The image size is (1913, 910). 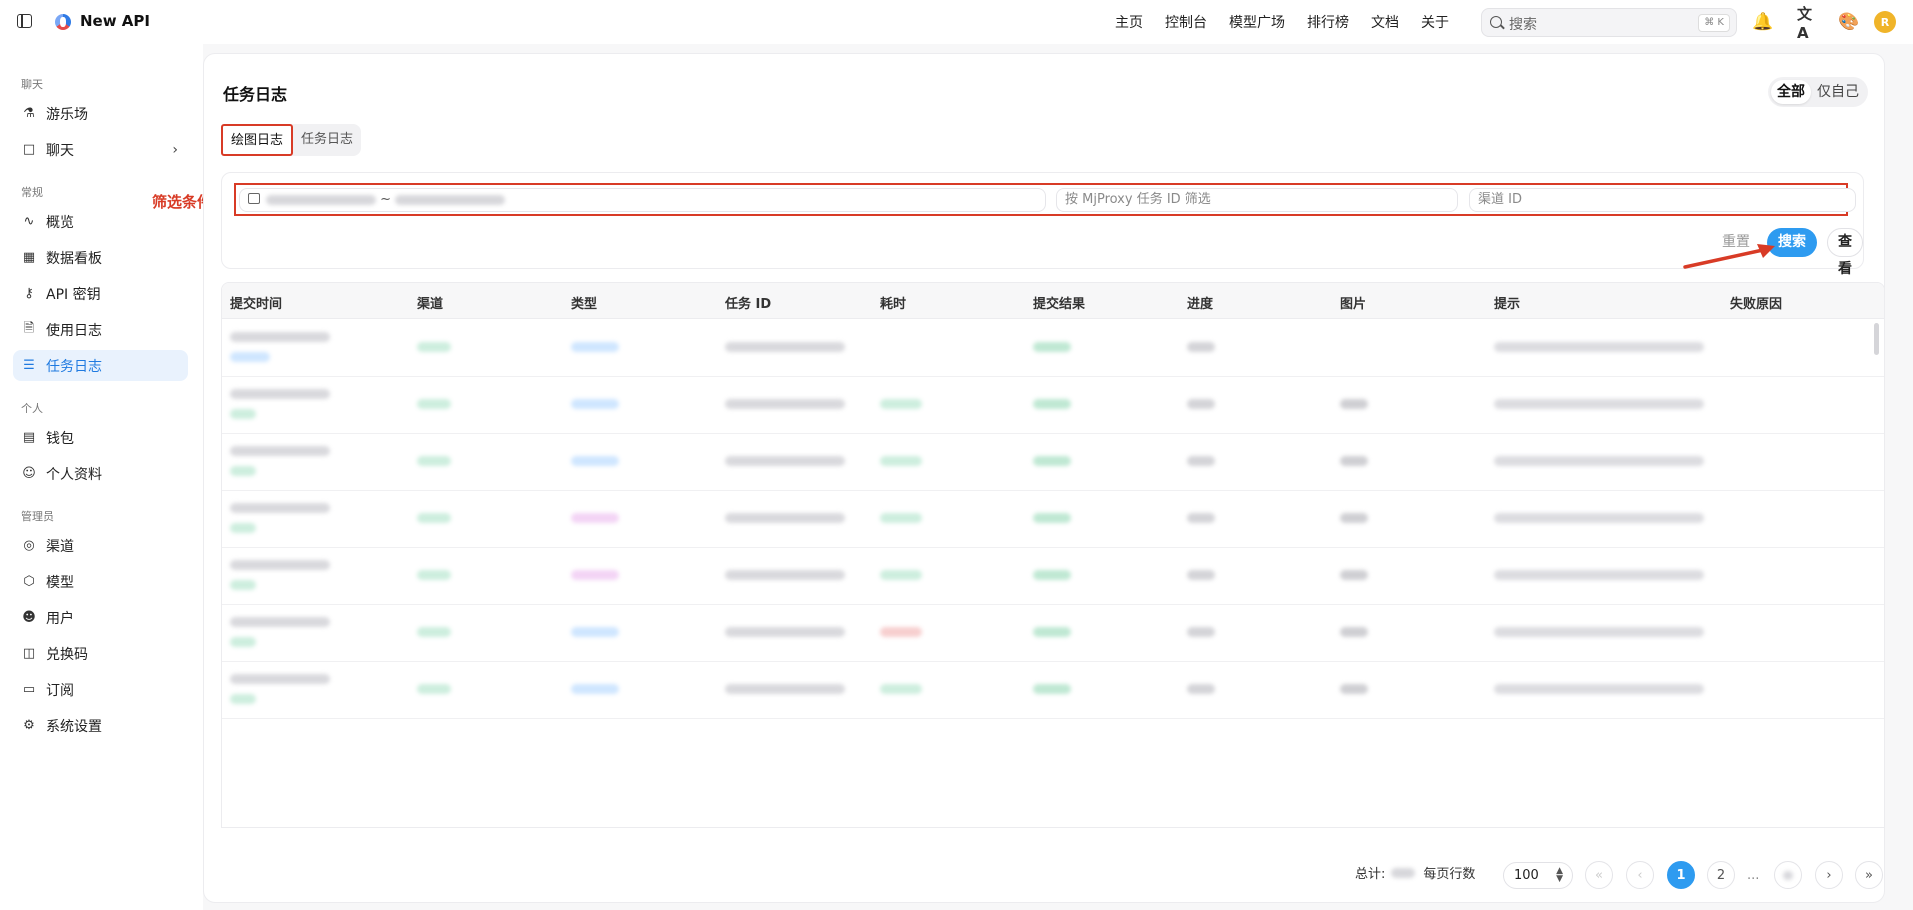 I want to click on sidebar-item-api-keys: ⚷ API 密钥, so click(x=100, y=293).